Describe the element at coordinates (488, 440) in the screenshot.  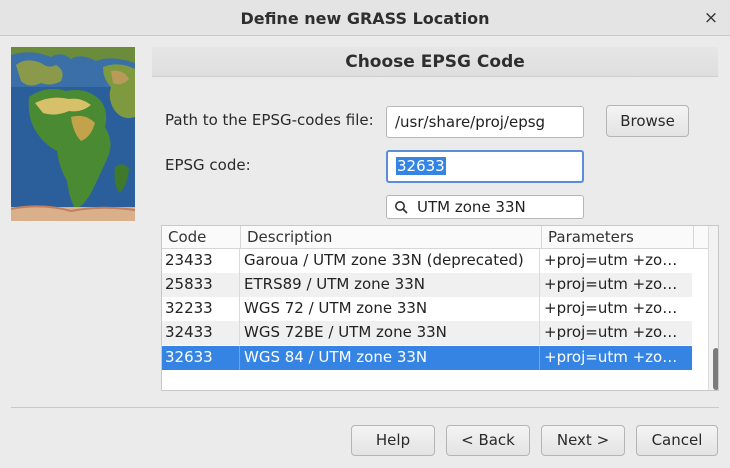
I see `back-button: < Back` at that location.